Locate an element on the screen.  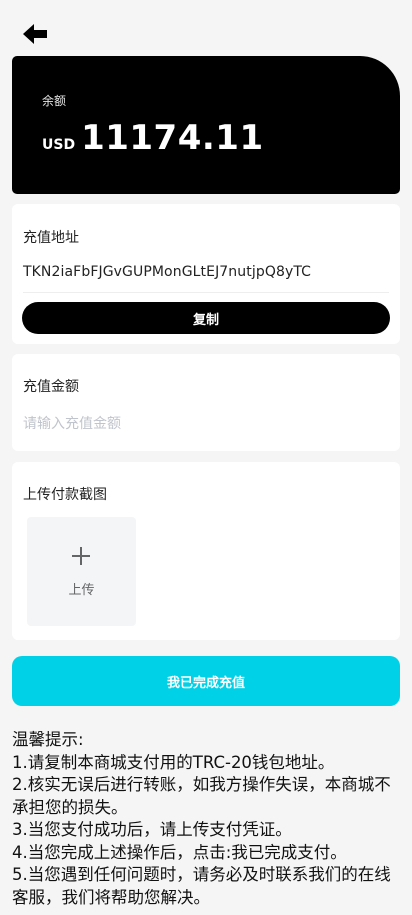
upload-screenshot-title: 上传付款截图 is located at coordinates (65, 495).